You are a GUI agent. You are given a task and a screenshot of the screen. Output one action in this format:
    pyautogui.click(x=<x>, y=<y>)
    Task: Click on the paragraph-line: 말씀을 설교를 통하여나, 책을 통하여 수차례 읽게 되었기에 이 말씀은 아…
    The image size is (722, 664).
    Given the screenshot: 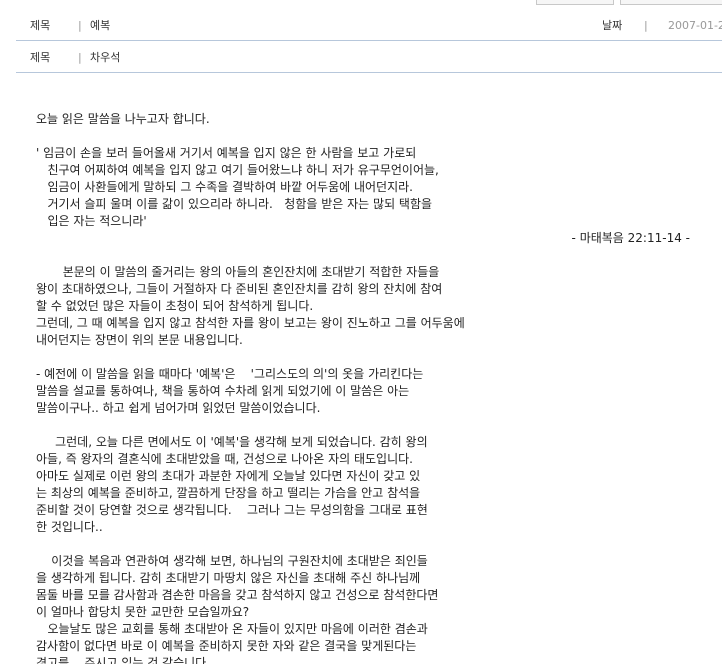 What is the action you would take?
    pyautogui.click(x=223, y=391)
    